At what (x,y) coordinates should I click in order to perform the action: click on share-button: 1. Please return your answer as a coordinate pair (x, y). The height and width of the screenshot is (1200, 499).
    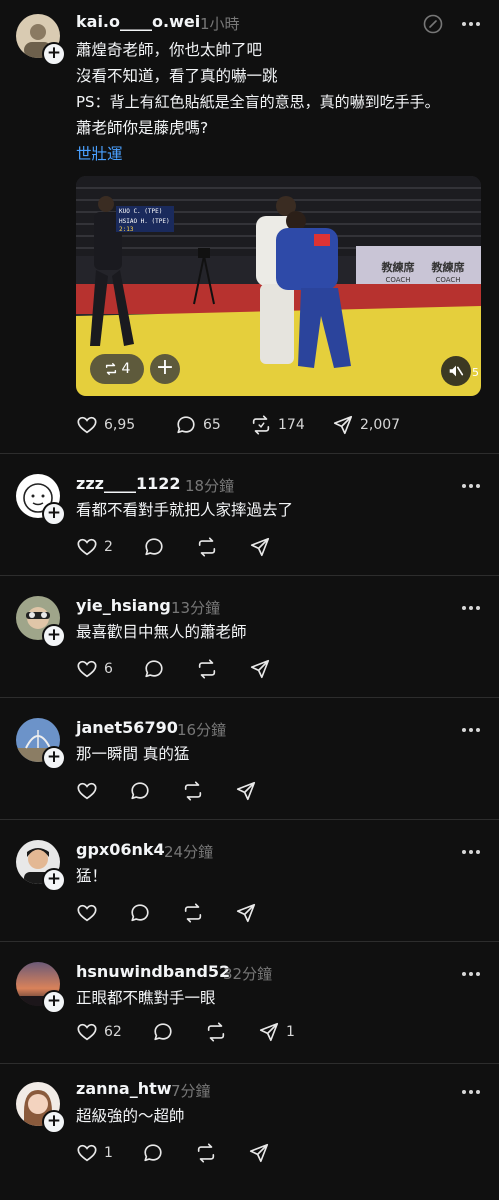
    Looking at the image, I should click on (276, 1032).